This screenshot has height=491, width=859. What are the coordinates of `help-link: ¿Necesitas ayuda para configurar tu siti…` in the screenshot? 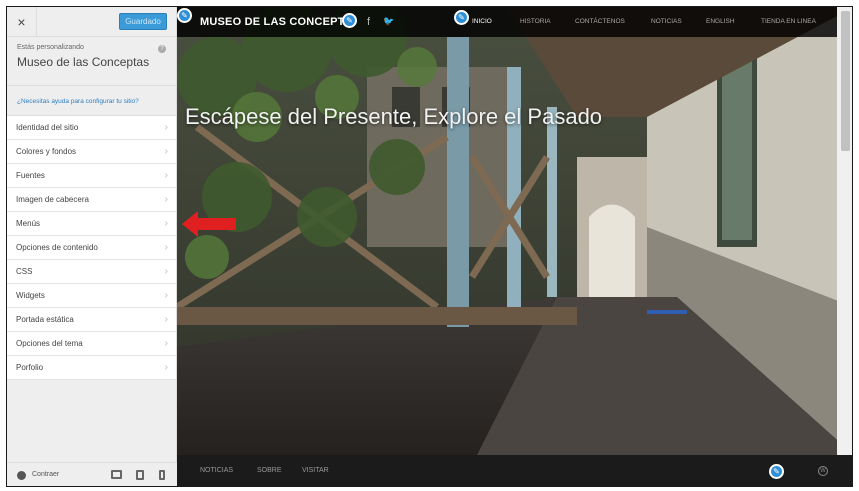 It's located at (91, 101).